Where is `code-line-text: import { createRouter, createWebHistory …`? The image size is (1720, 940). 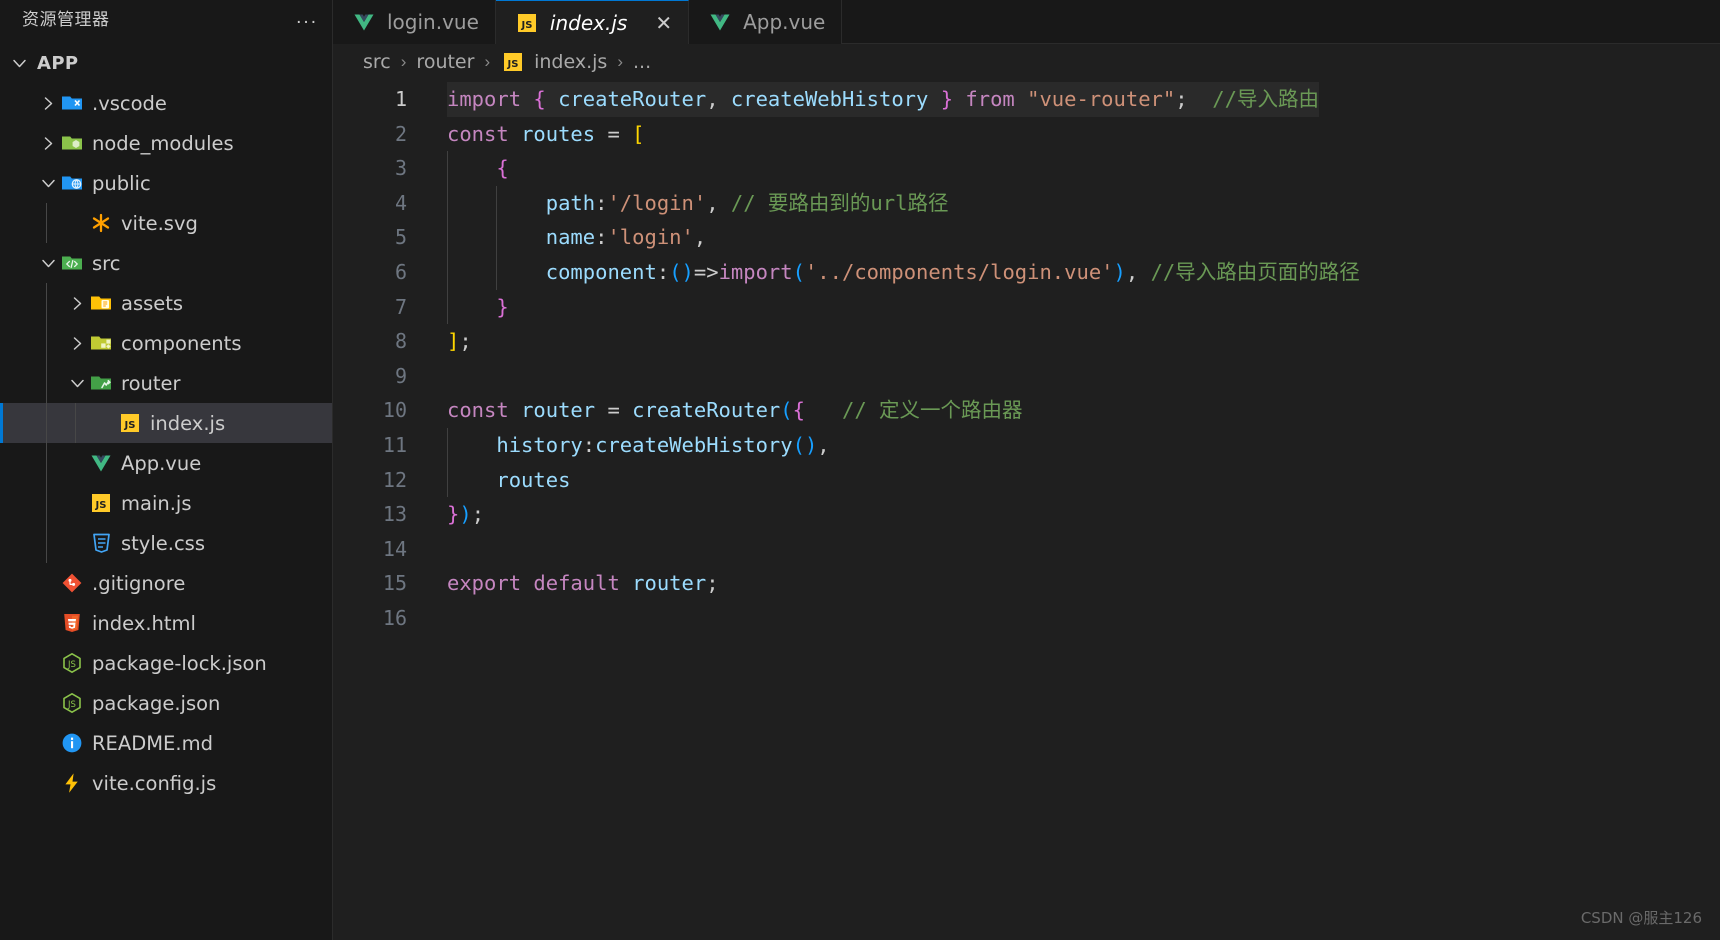 code-line-text: import { createRouter, createWebHistory … is located at coordinates (883, 99).